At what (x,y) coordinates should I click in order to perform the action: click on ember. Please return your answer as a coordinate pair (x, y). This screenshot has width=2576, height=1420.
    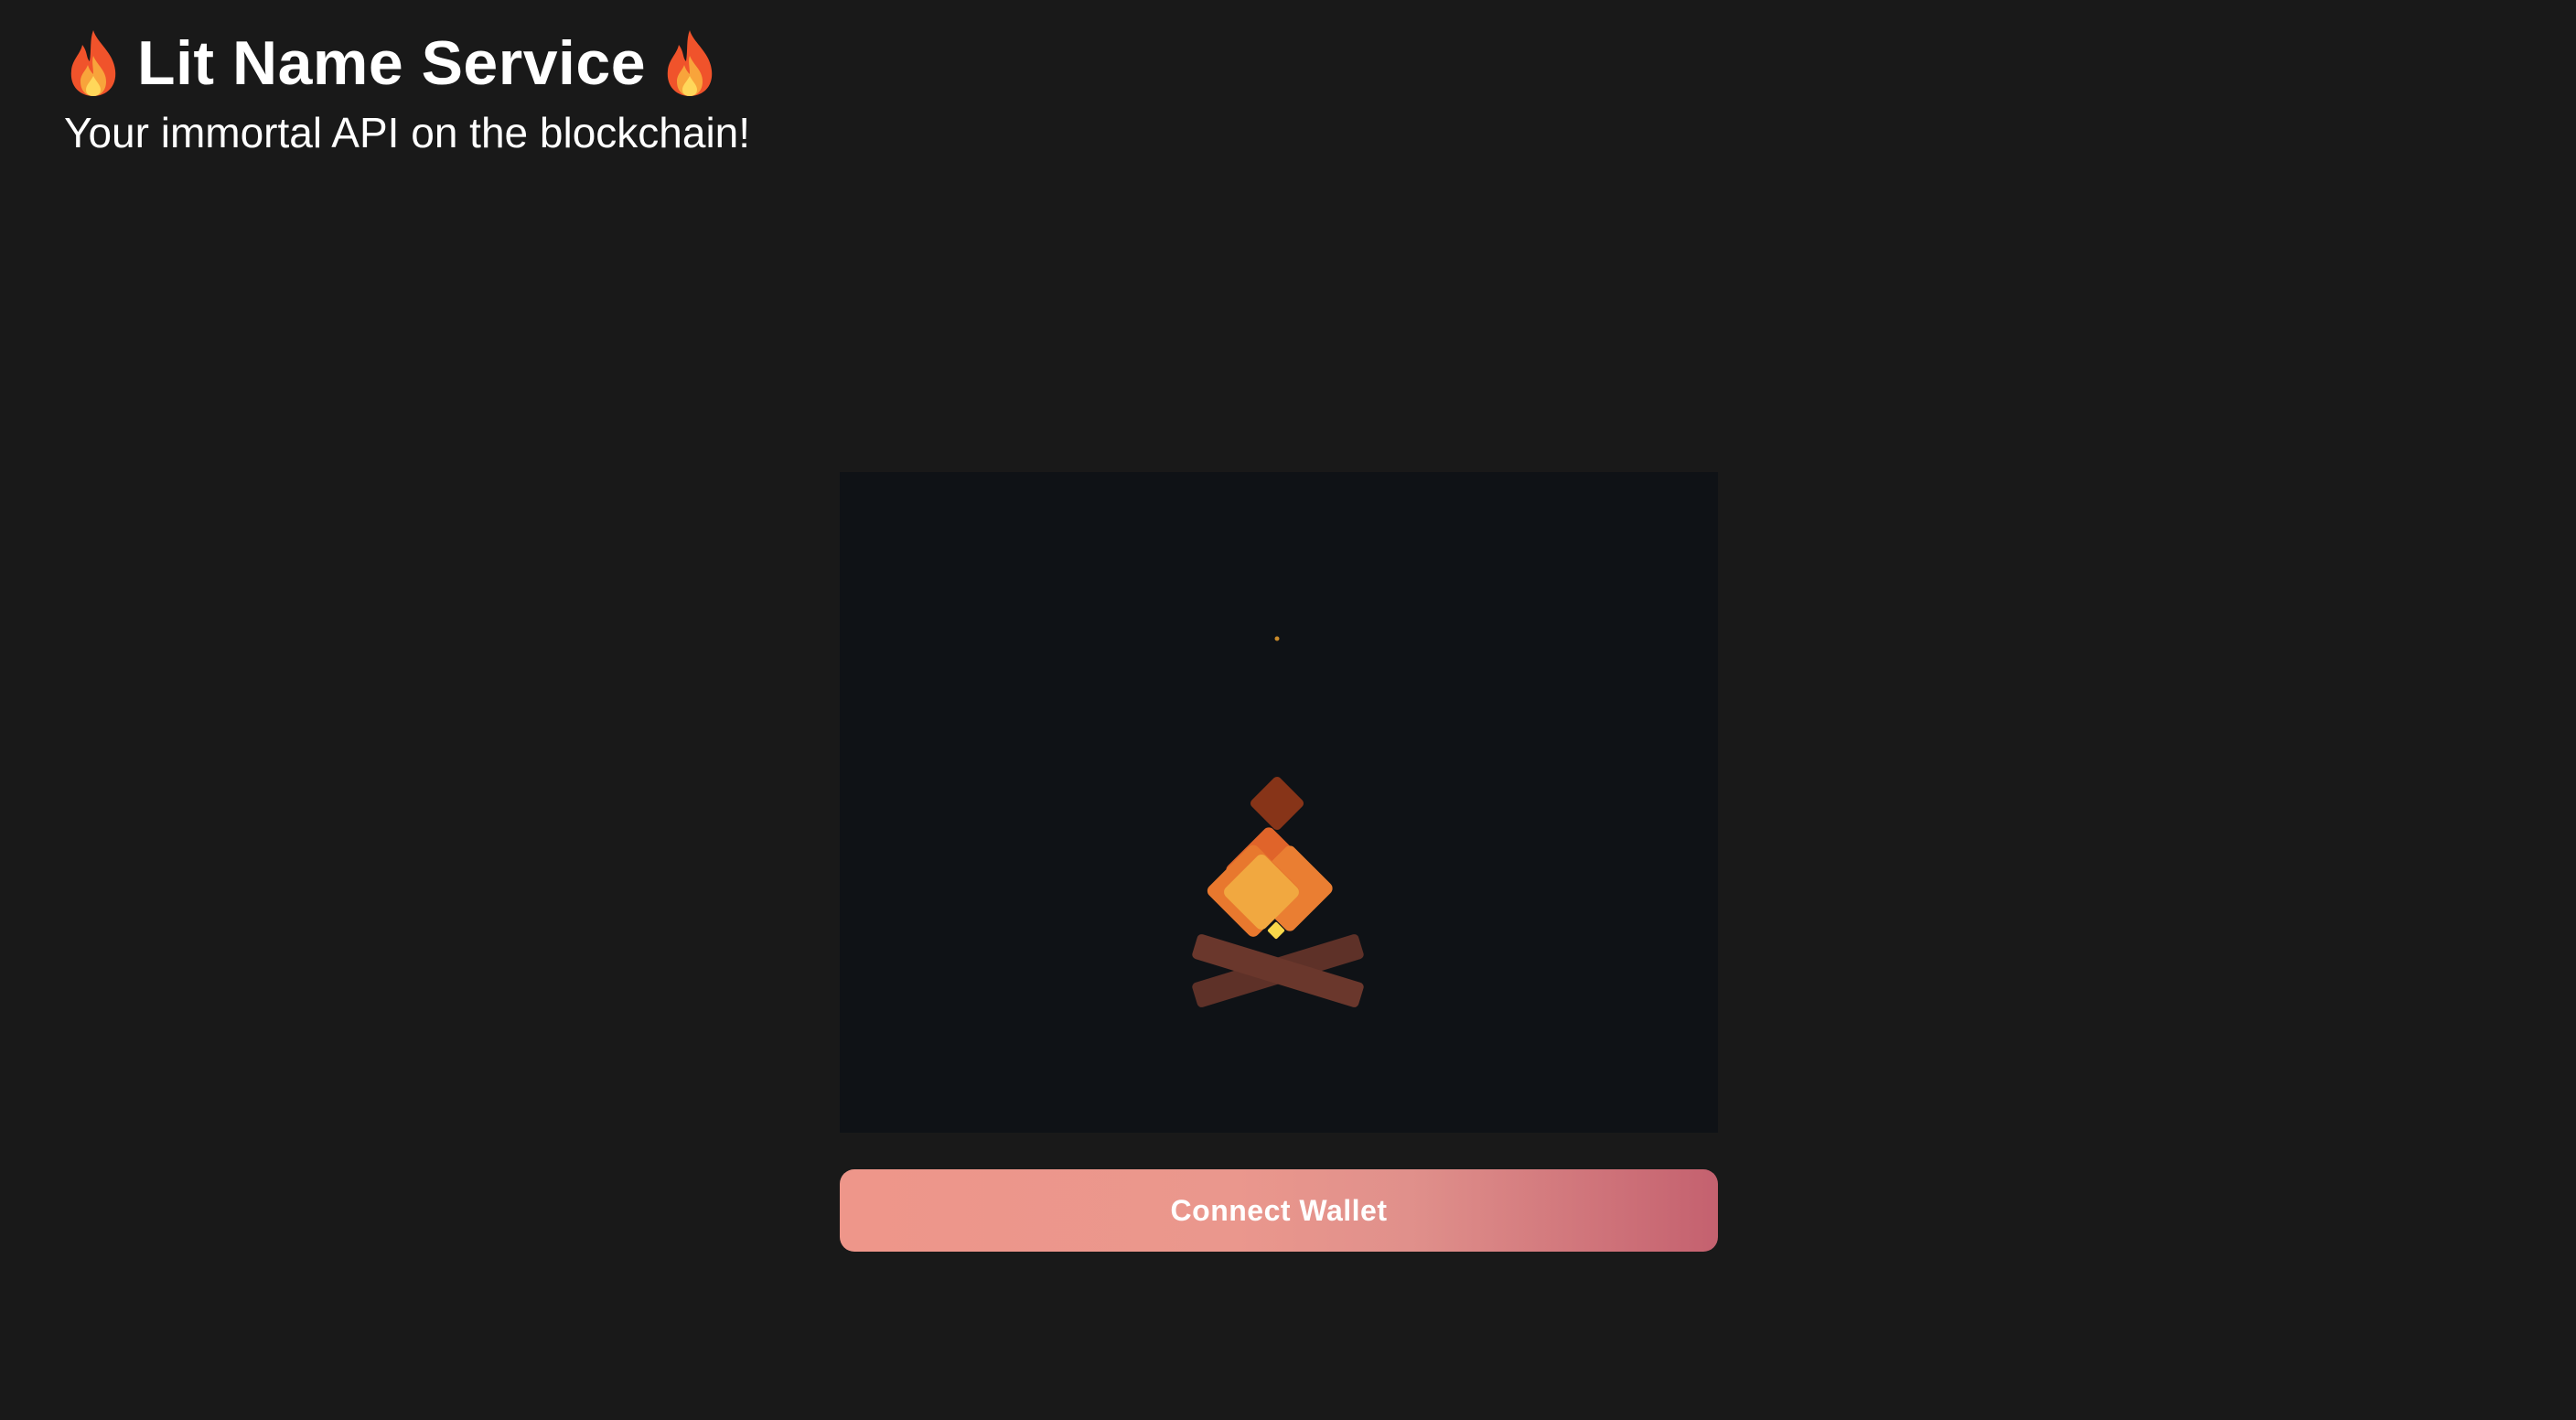
    Looking at the image, I should click on (1277, 803).